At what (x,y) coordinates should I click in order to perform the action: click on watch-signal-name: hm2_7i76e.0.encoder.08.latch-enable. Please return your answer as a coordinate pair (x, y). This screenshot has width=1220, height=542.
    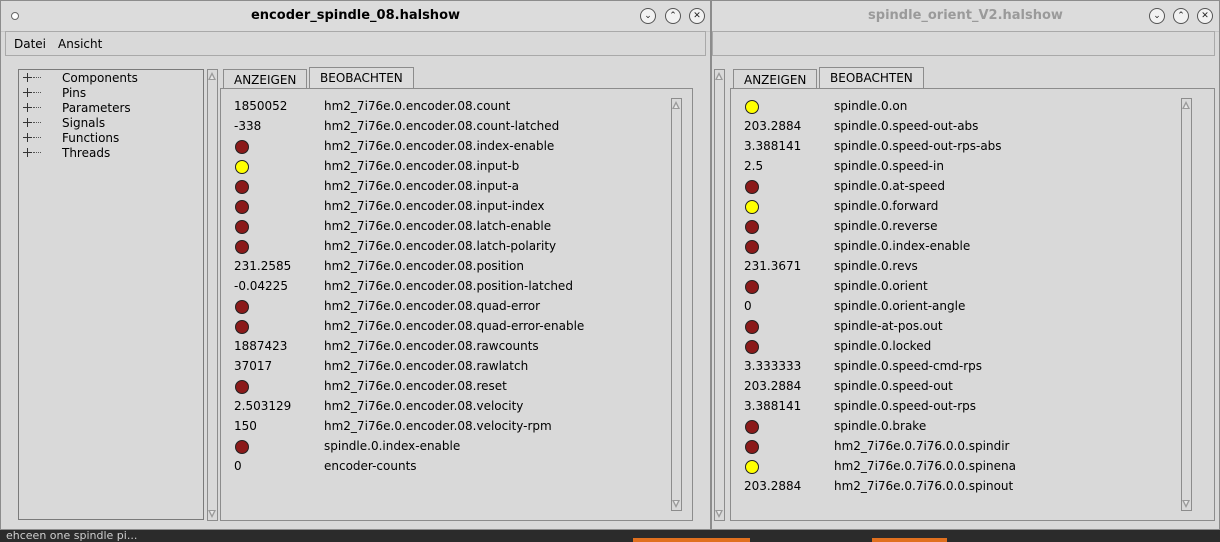
    Looking at the image, I should click on (438, 226).